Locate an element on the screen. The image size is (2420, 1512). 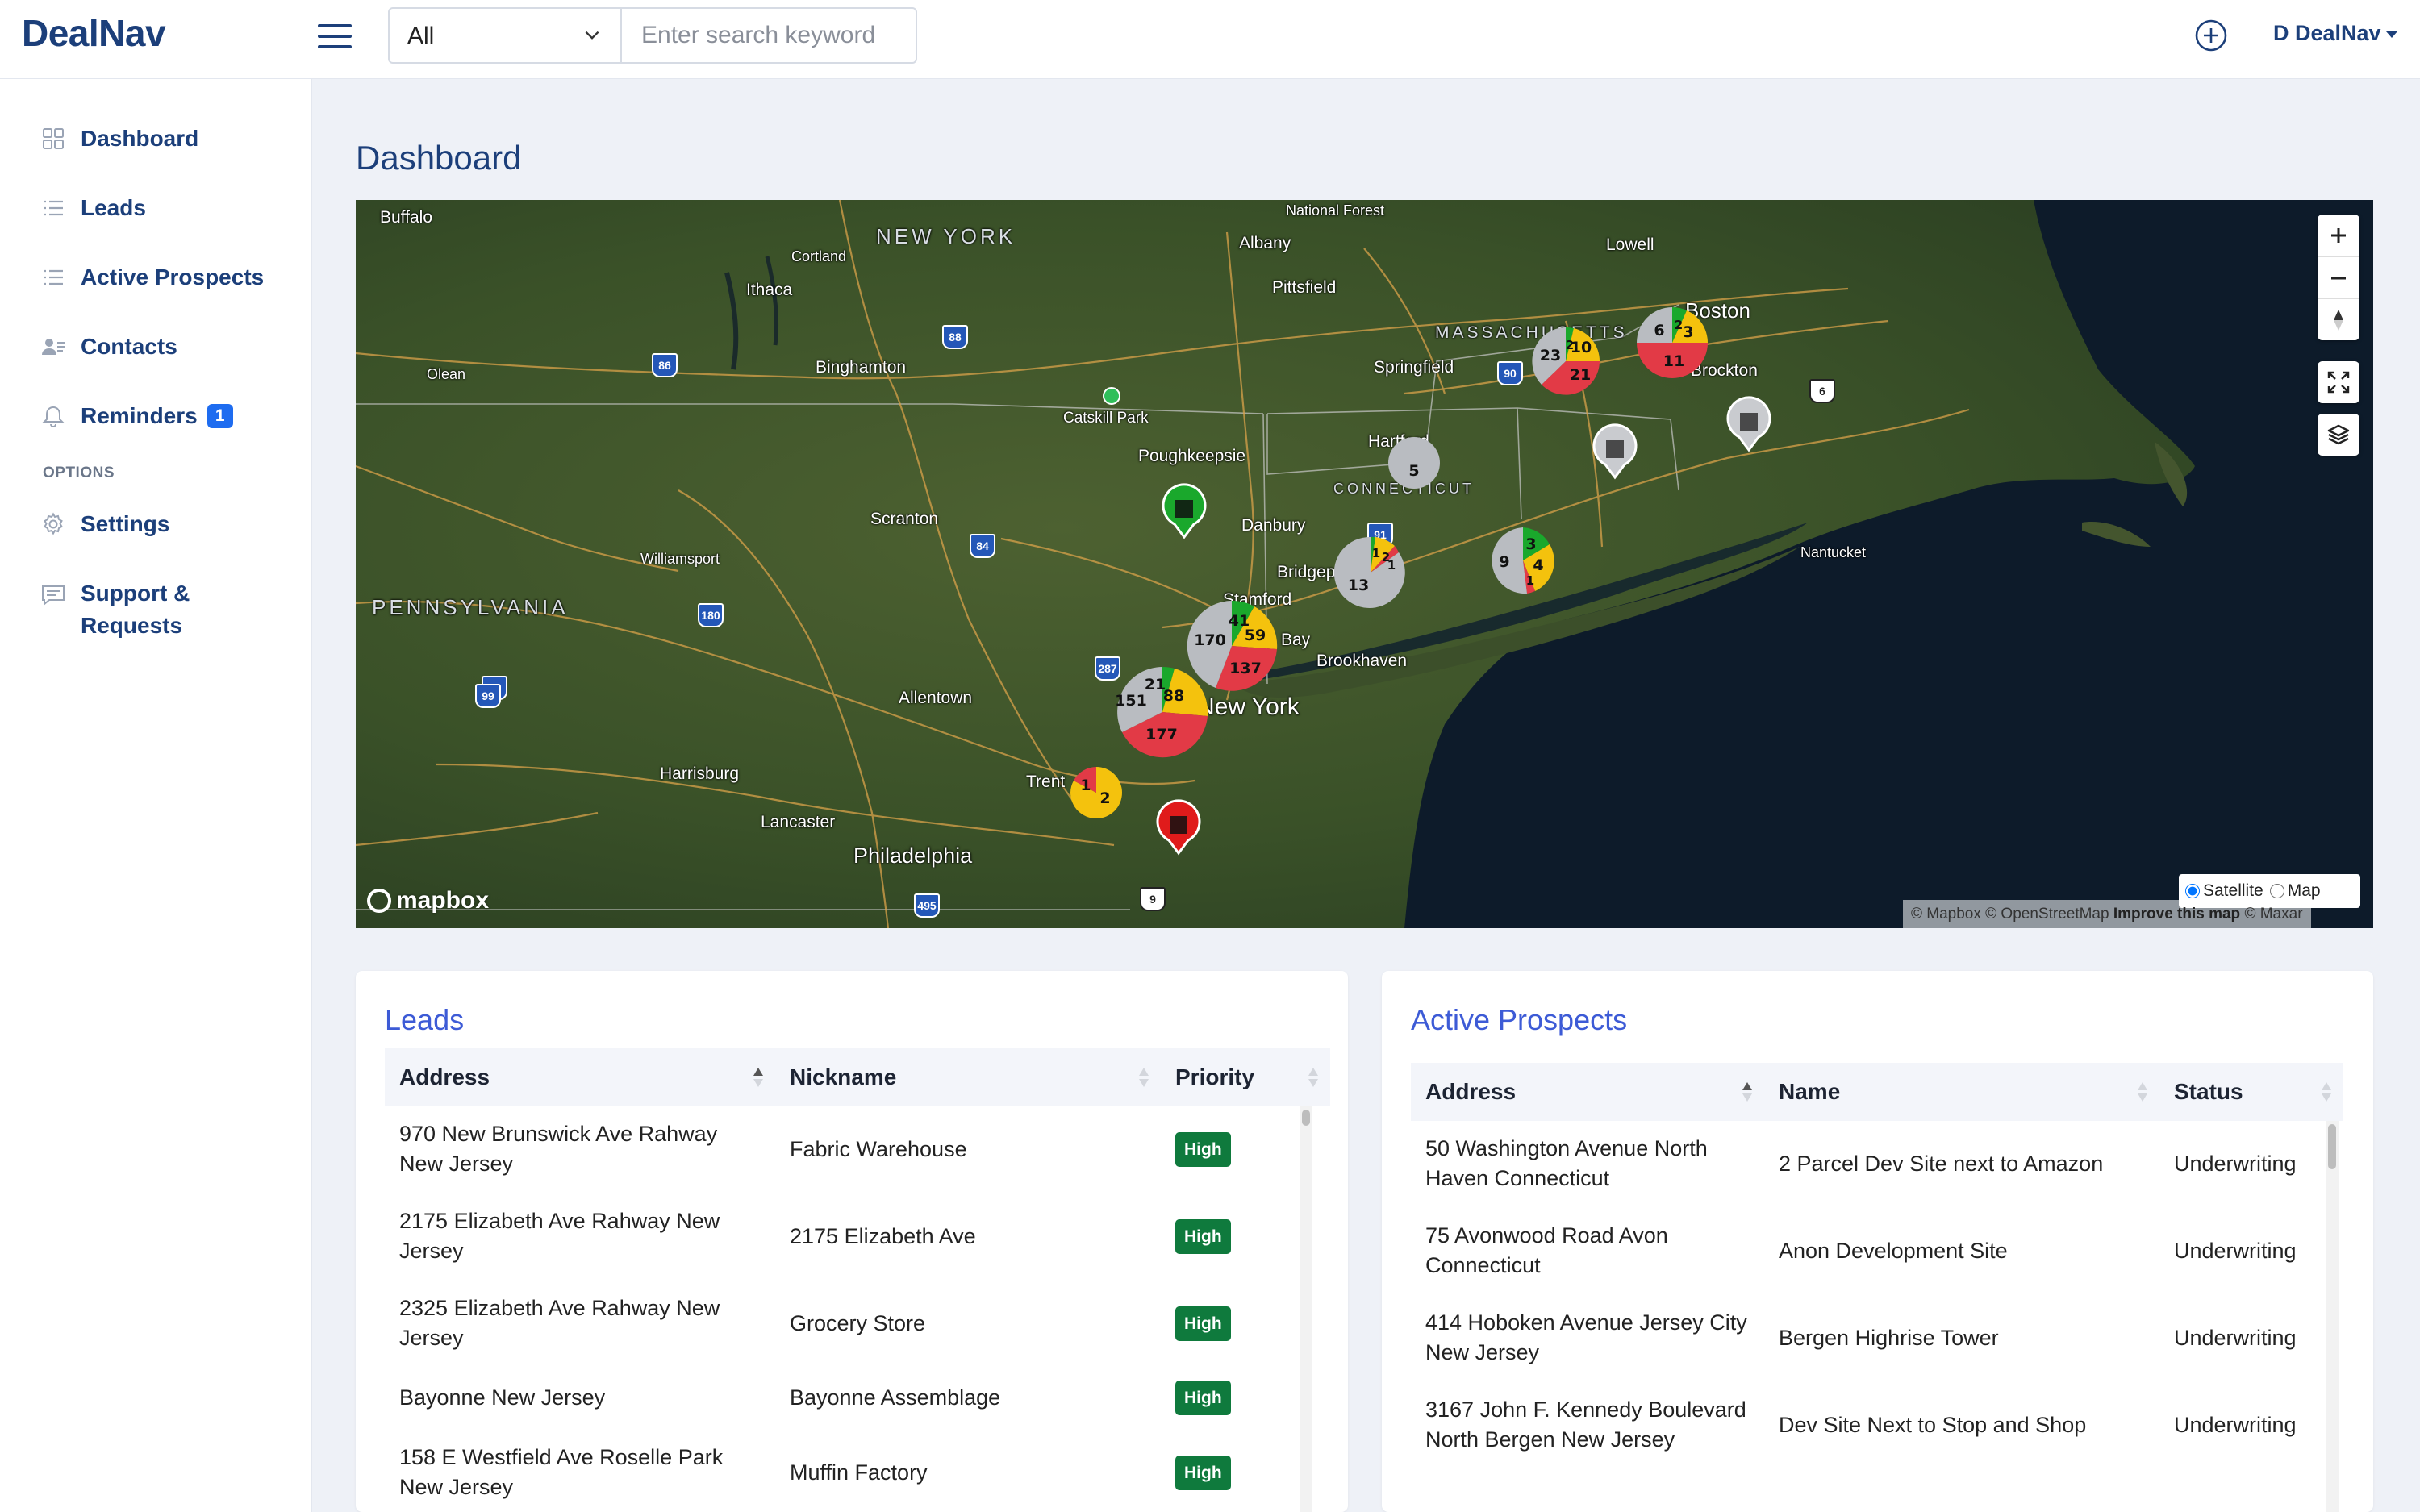
cell-address: 970 New Brunswick Ave Rahway New Jersey is located at coordinates (558, 1149).